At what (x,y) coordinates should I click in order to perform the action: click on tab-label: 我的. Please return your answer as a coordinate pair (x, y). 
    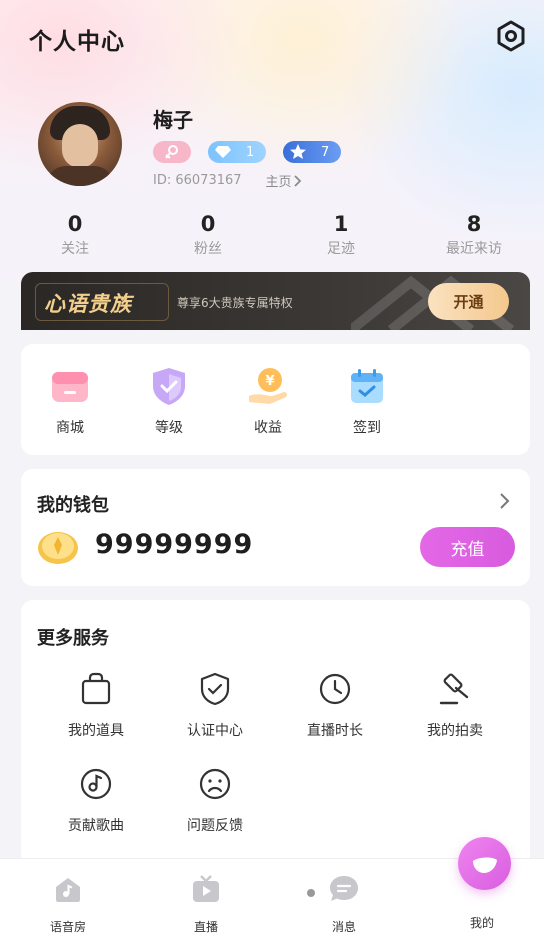
    Looking at the image, I should click on (481, 923).